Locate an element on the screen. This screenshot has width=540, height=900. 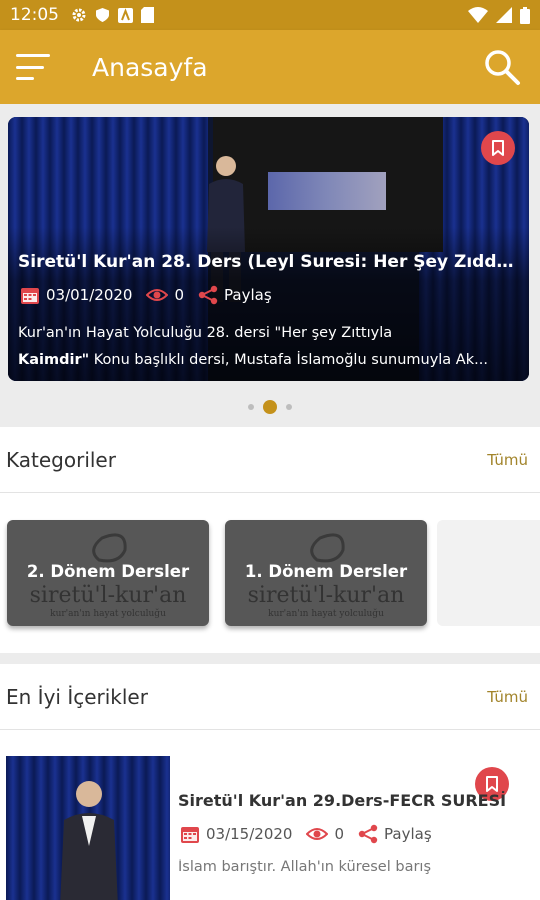
featured-share: Paylaş is located at coordinates (235, 295).